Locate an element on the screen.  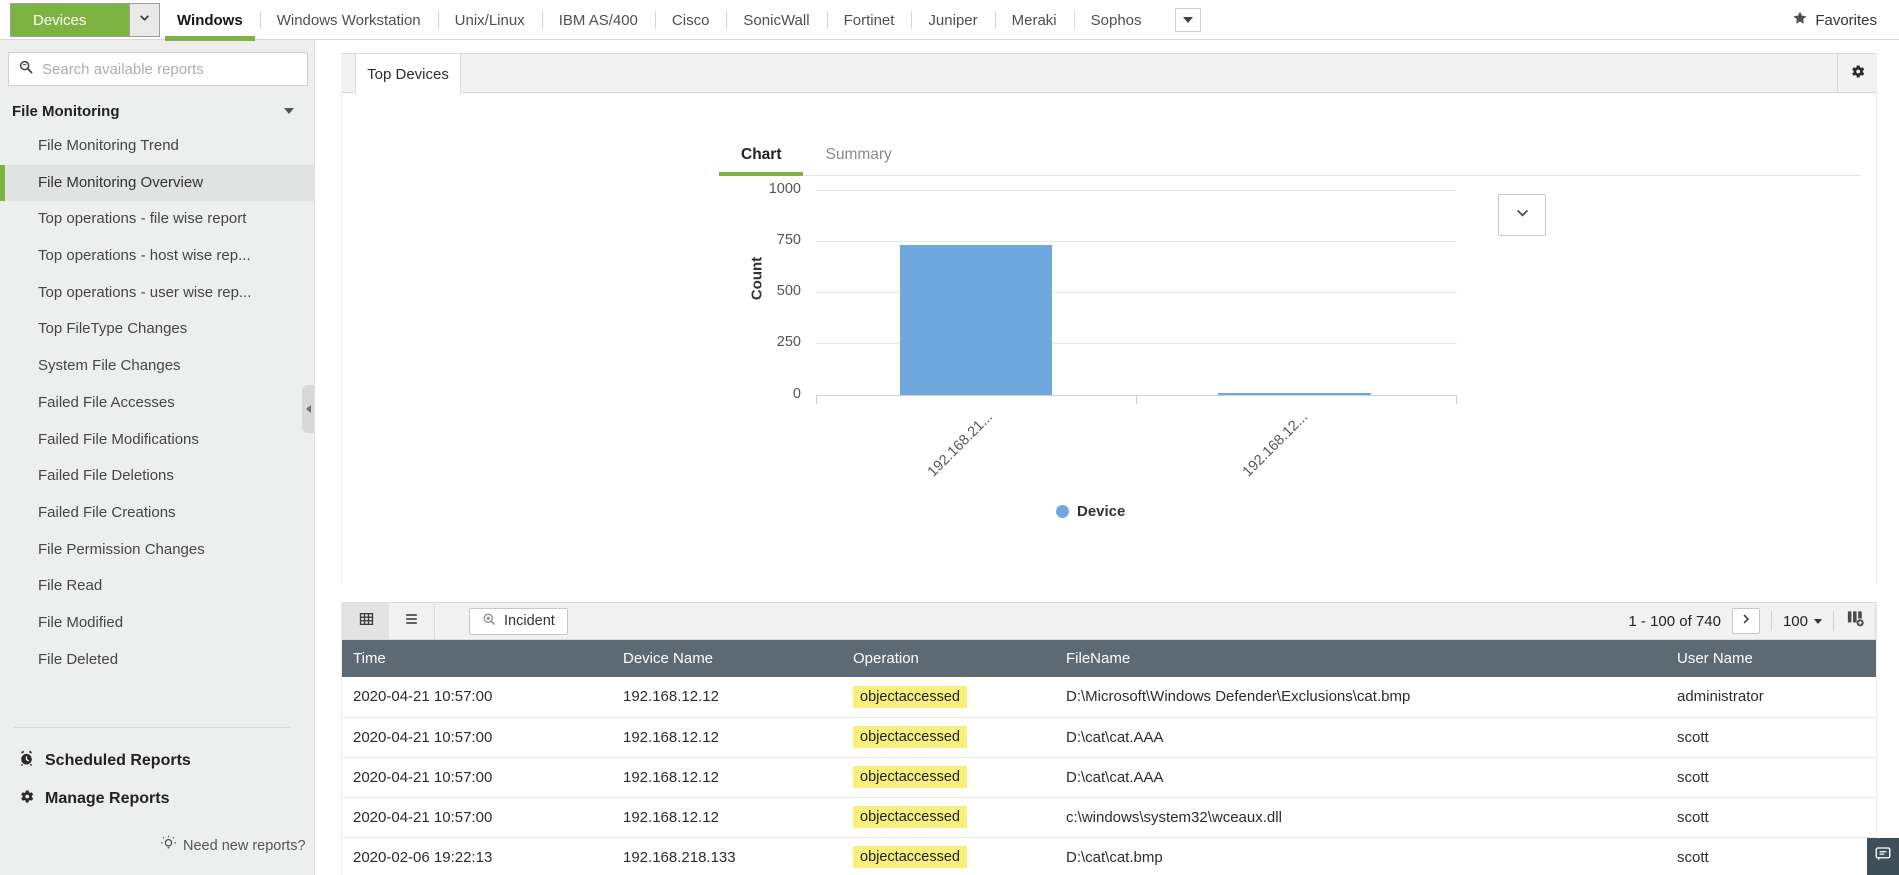
section-file-monitoring: File Monitoring is located at coordinates (157, 111).